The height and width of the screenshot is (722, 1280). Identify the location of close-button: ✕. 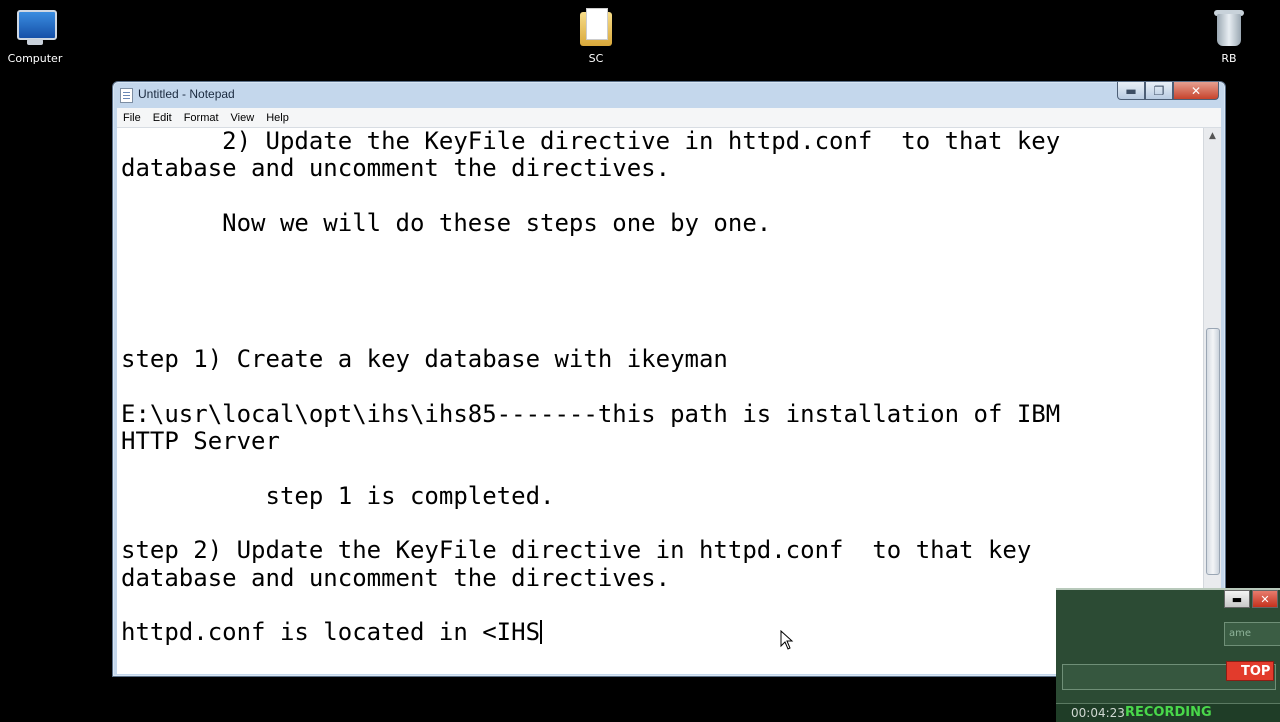
(1196, 91).